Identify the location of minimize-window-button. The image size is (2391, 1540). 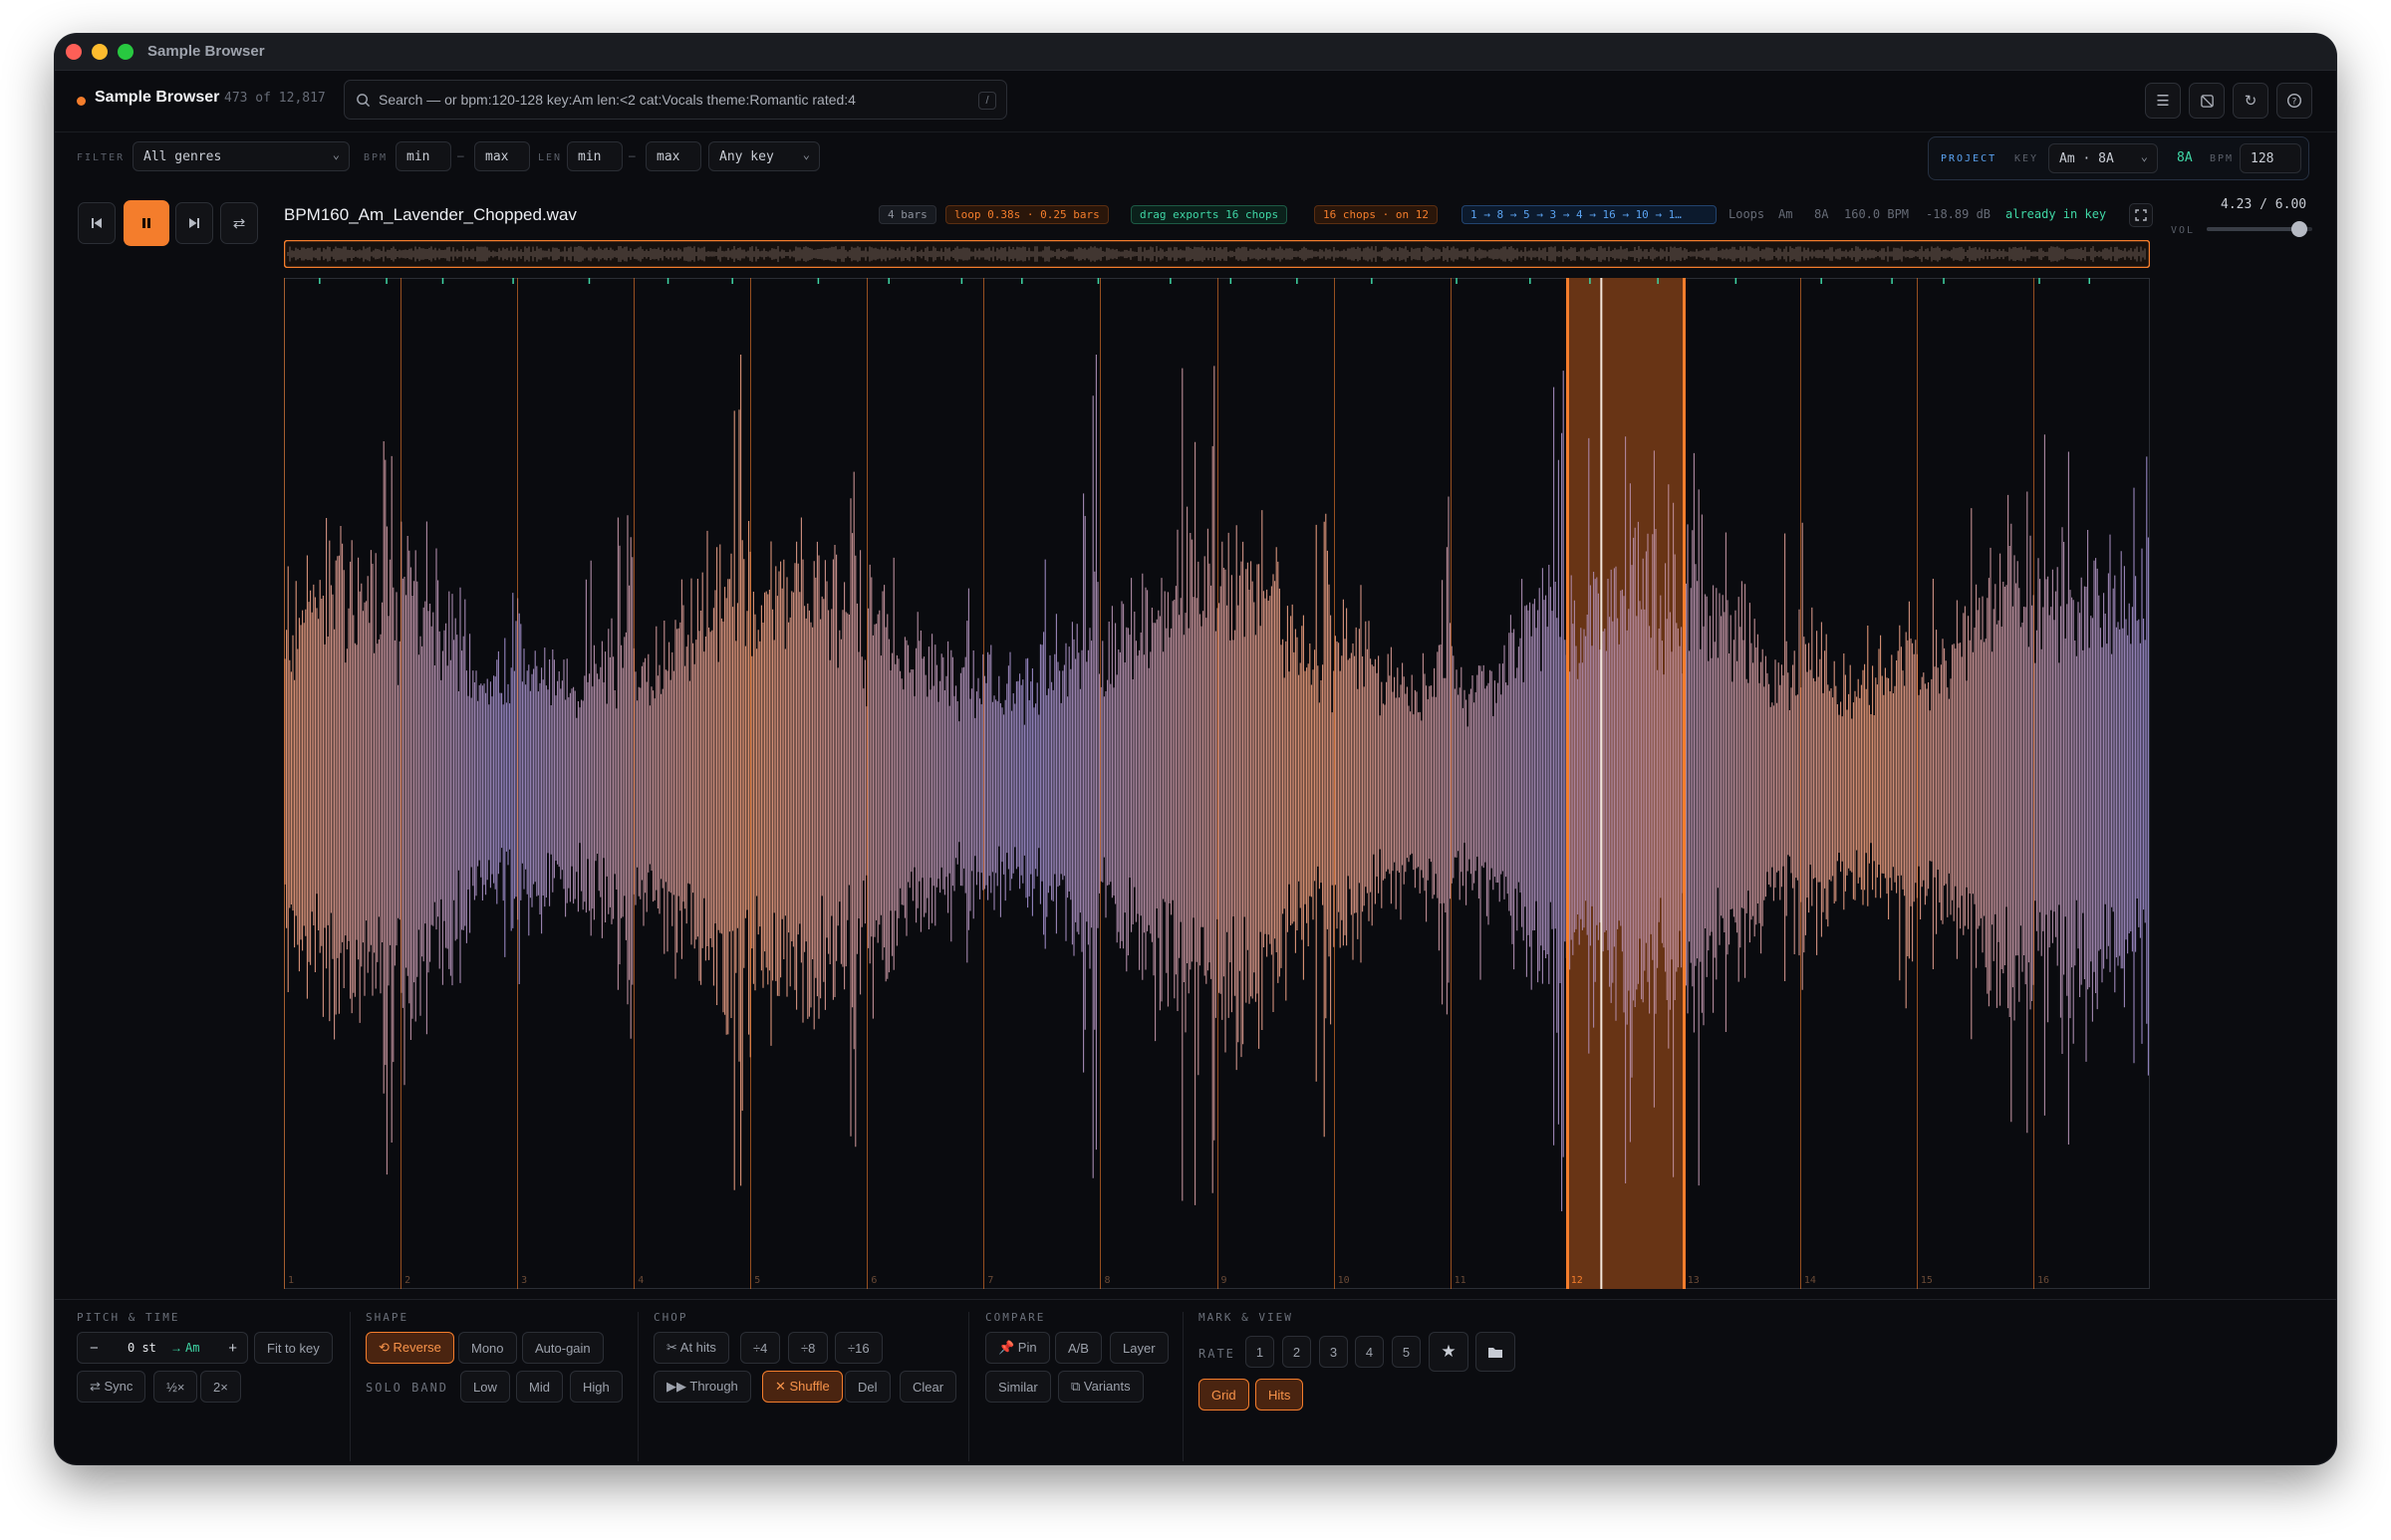
(100, 52).